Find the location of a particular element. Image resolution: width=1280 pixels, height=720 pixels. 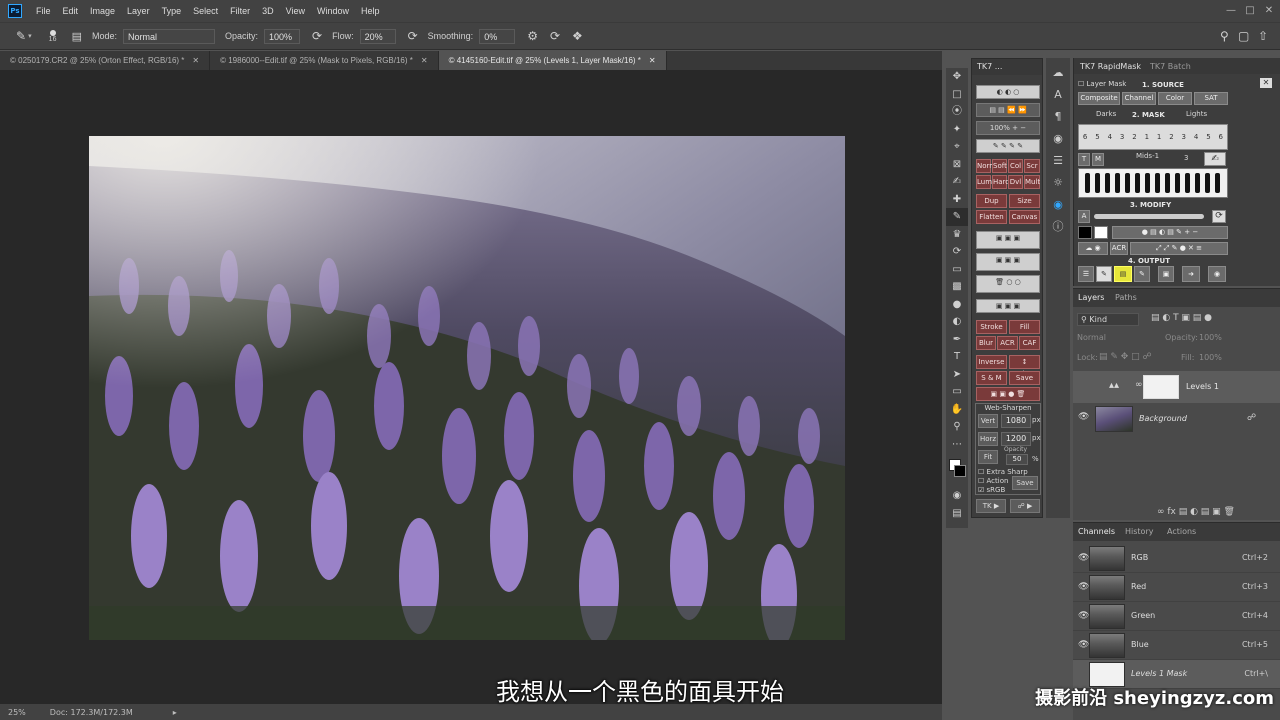

character-icon: A is located at coordinates (1058, 95).